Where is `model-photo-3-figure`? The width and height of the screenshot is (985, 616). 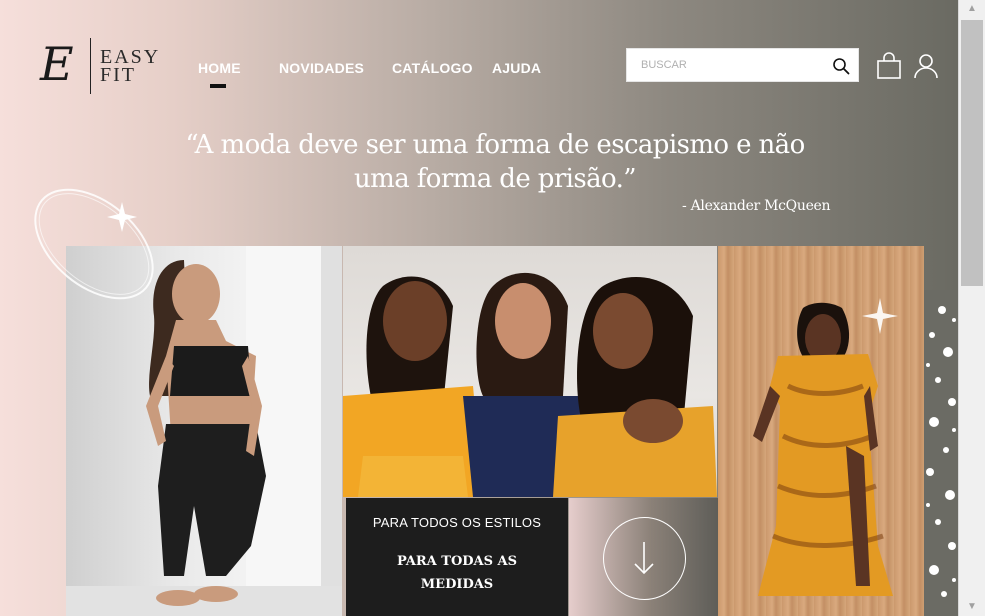
model-photo-3-figure is located at coordinates (821, 431).